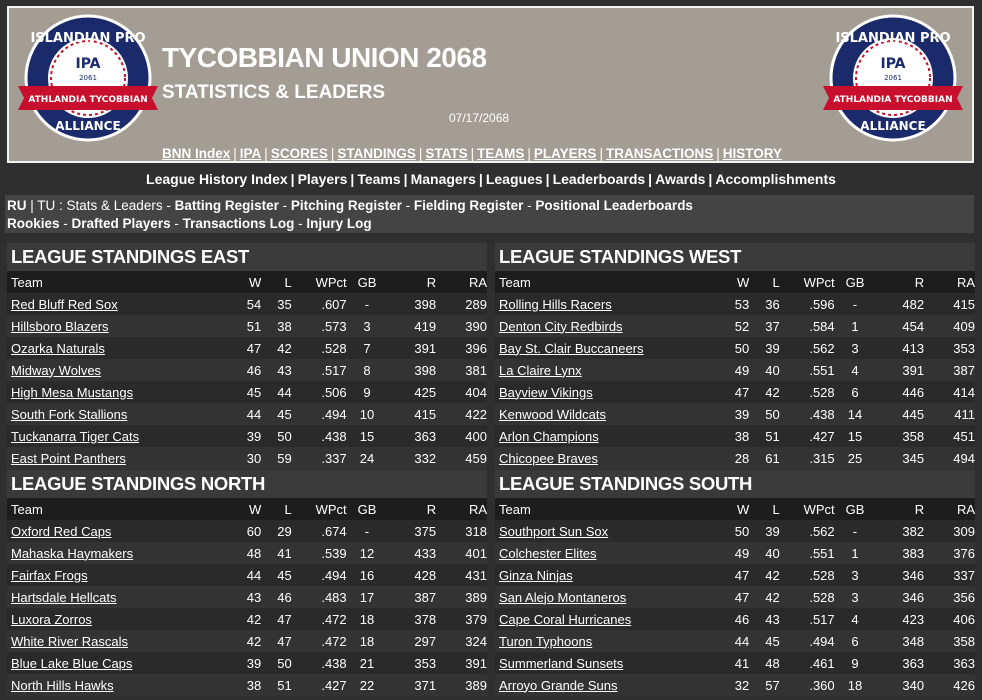 This screenshot has width=982, height=700. What do you see at coordinates (540, 370) in the screenshot?
I see `team-link: La Claire Lynx` at bounding box center [540, 370].